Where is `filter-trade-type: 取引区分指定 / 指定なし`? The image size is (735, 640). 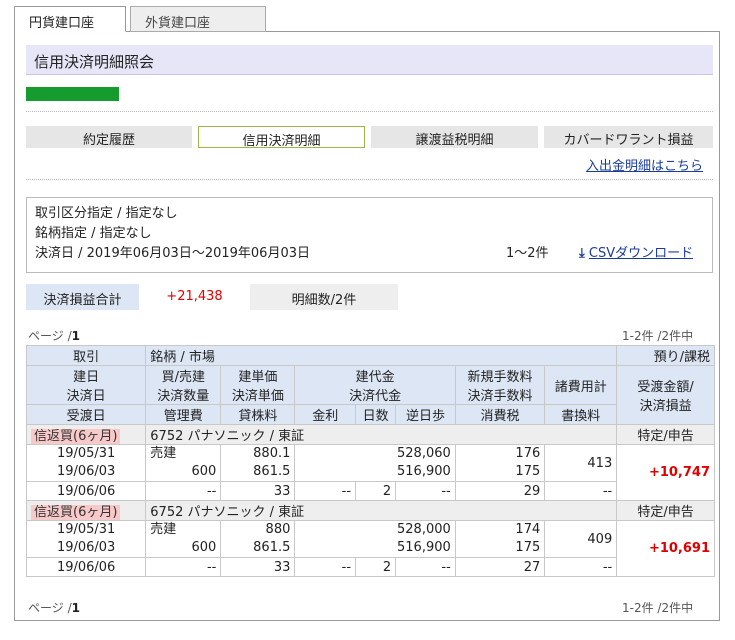 filter-trade-type: 取引区分指定 / 指定なし is located at coordinates (106, 213).